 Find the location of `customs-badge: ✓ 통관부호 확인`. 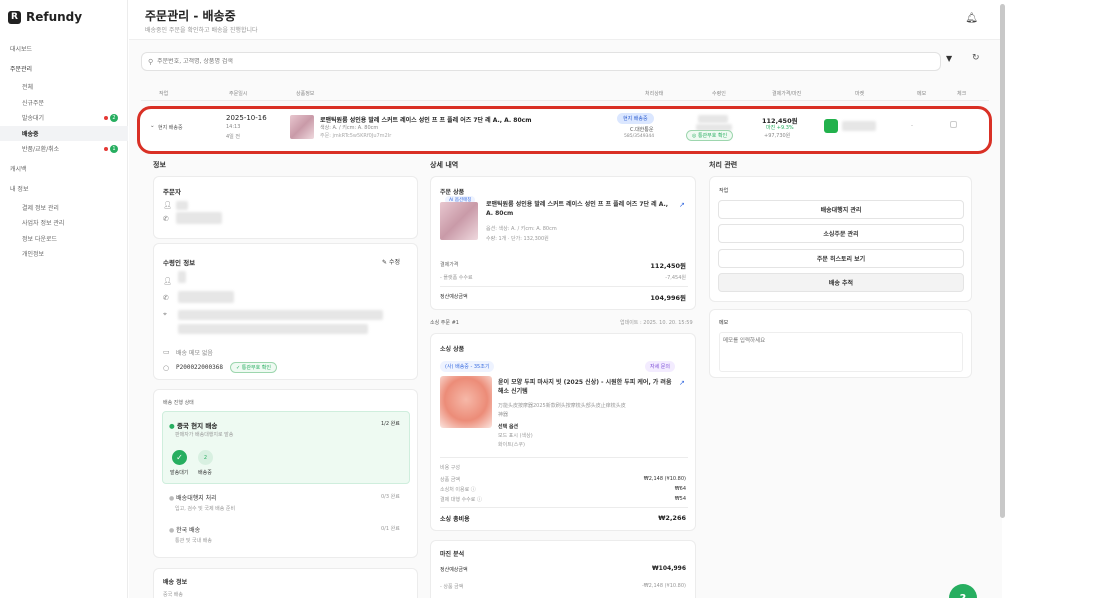

customs-badge: ✓ 통관부호 확인 is located at coordinates (253, 367).